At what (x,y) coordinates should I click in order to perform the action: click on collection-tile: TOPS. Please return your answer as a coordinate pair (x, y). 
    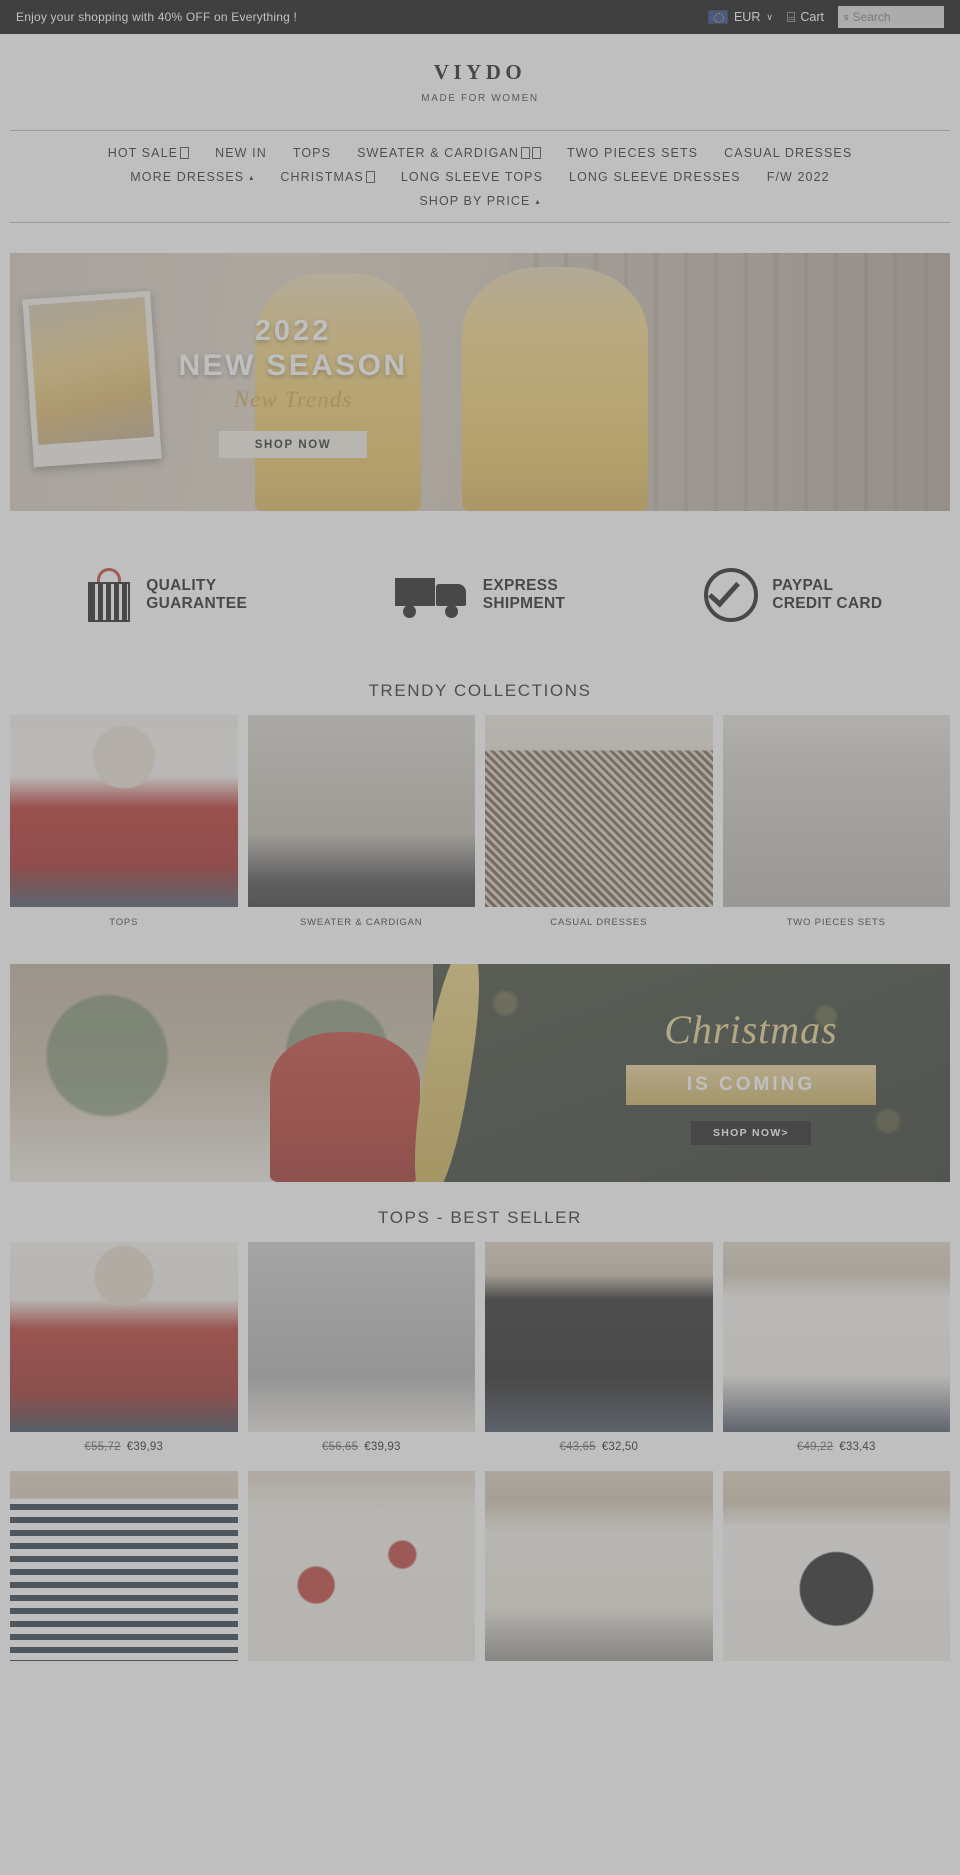
    Looking at the image, I should click on (124, 821).